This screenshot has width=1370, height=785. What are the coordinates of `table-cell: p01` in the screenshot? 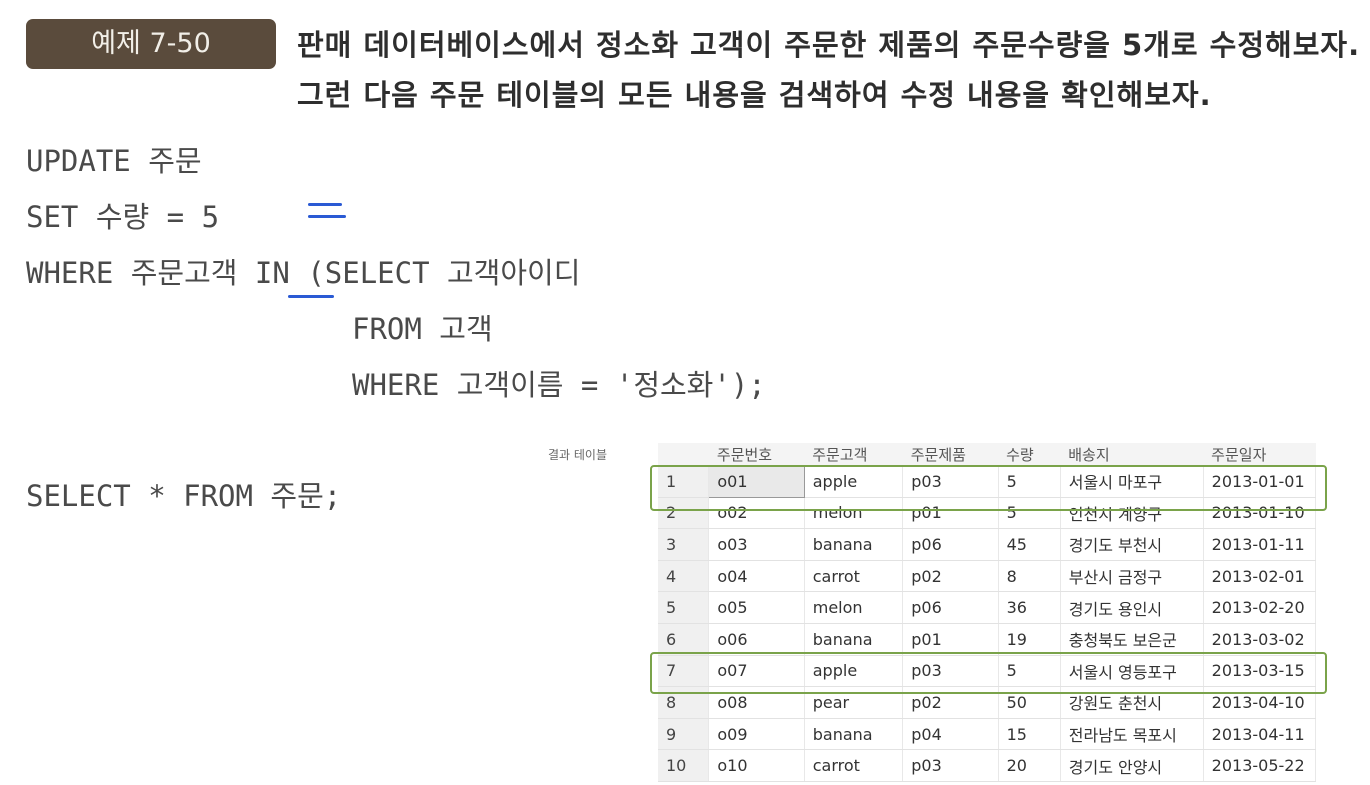 It's located at (950, 639).